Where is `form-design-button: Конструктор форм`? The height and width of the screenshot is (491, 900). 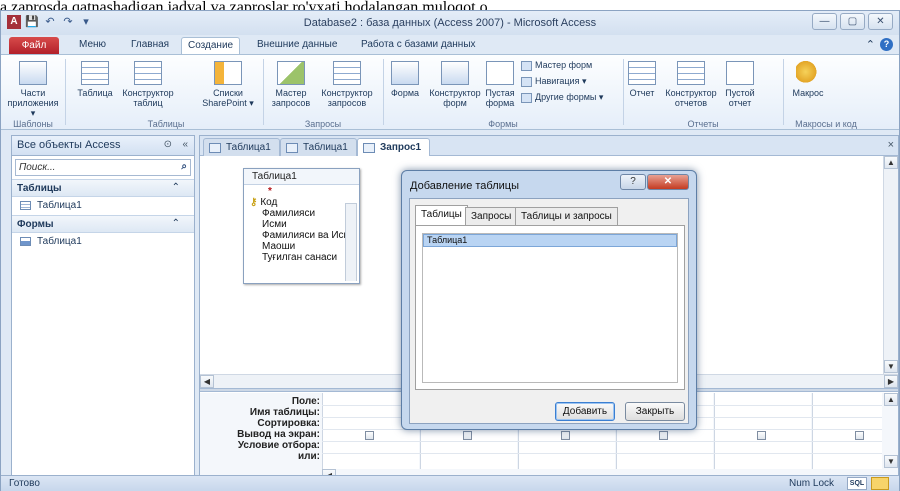
form-design-button: Конструктор форм is located at coordinates (455, 84).